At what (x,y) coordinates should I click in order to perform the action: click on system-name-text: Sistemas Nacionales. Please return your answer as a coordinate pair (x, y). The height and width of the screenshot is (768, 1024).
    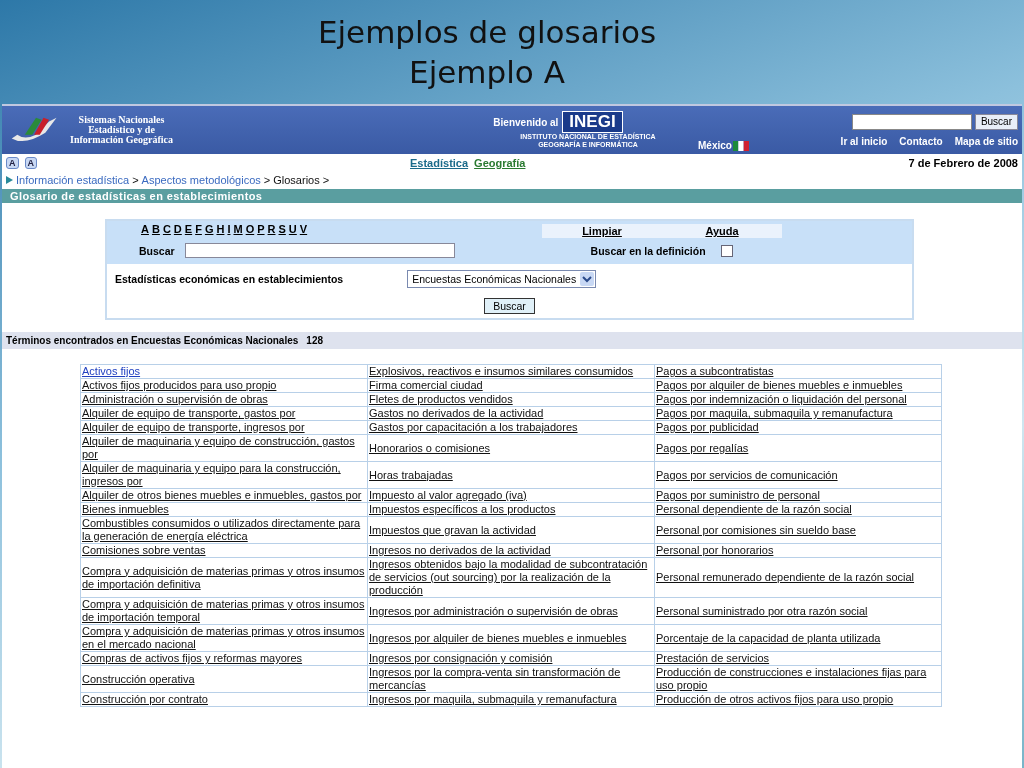
    Looking at the image, I should click on (121, 120).